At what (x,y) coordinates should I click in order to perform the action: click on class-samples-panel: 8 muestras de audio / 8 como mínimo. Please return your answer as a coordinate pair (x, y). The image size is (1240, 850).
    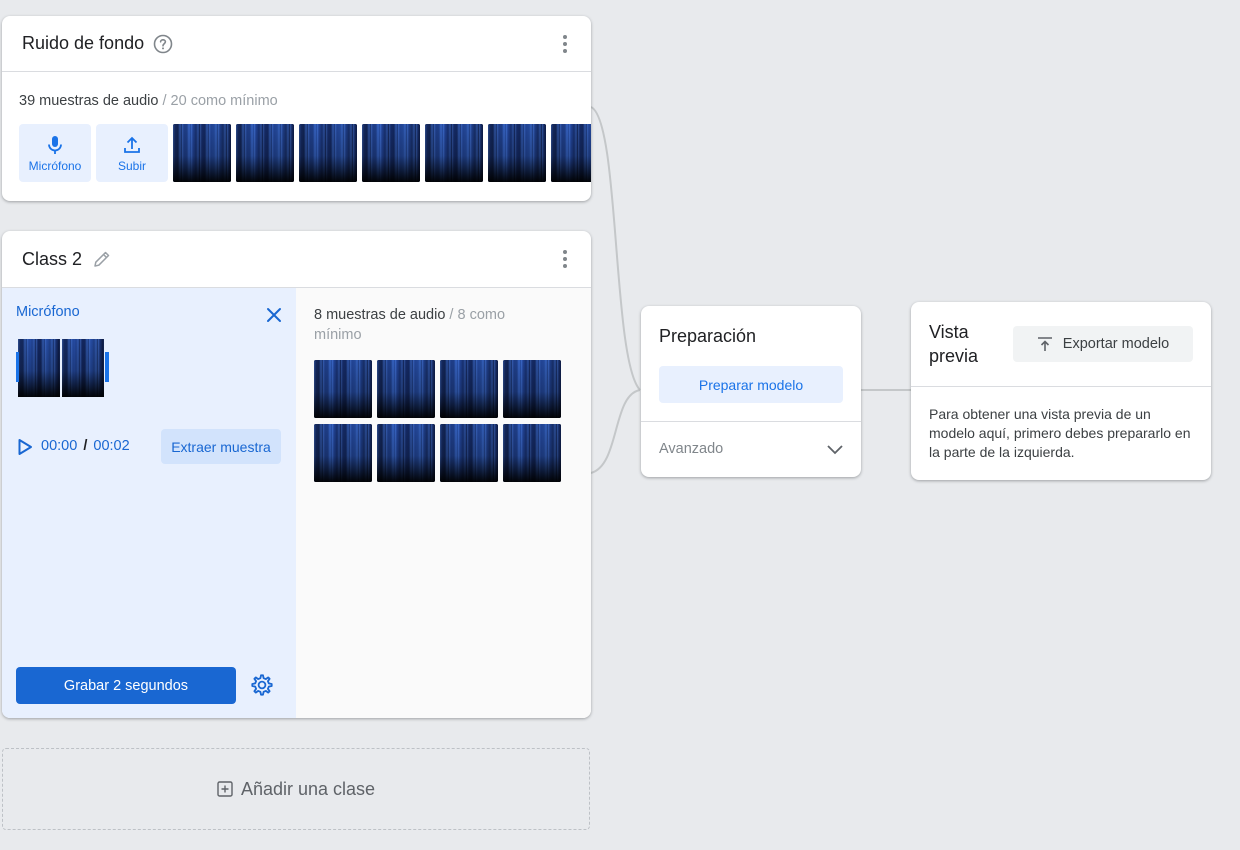
    Looking at the image, I should click on (443, 503).